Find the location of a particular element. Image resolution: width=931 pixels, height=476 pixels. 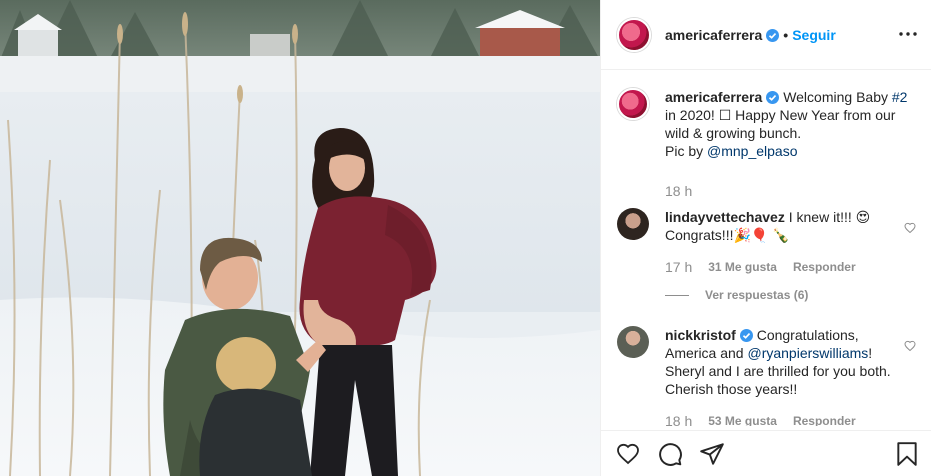

view-replies-label: Ver respuestas (6) is located at coordinates (756, 295).